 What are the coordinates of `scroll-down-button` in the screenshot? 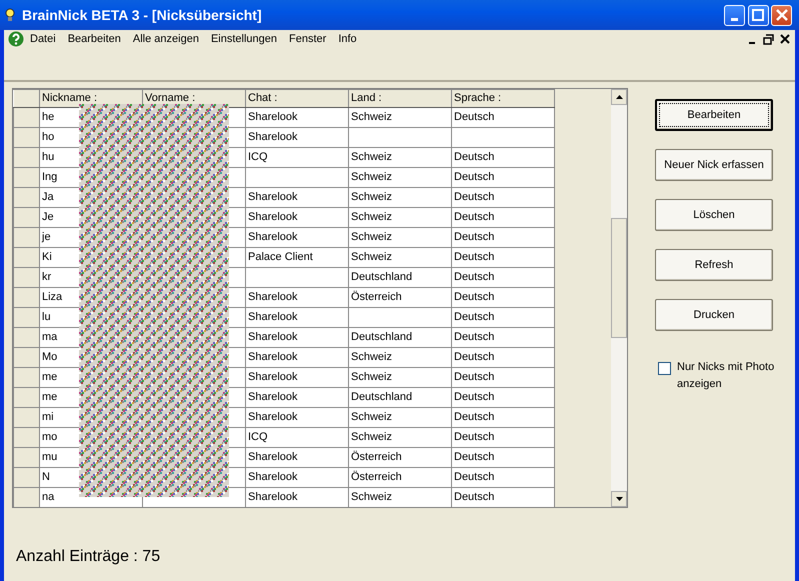 It's located at (619, 499).